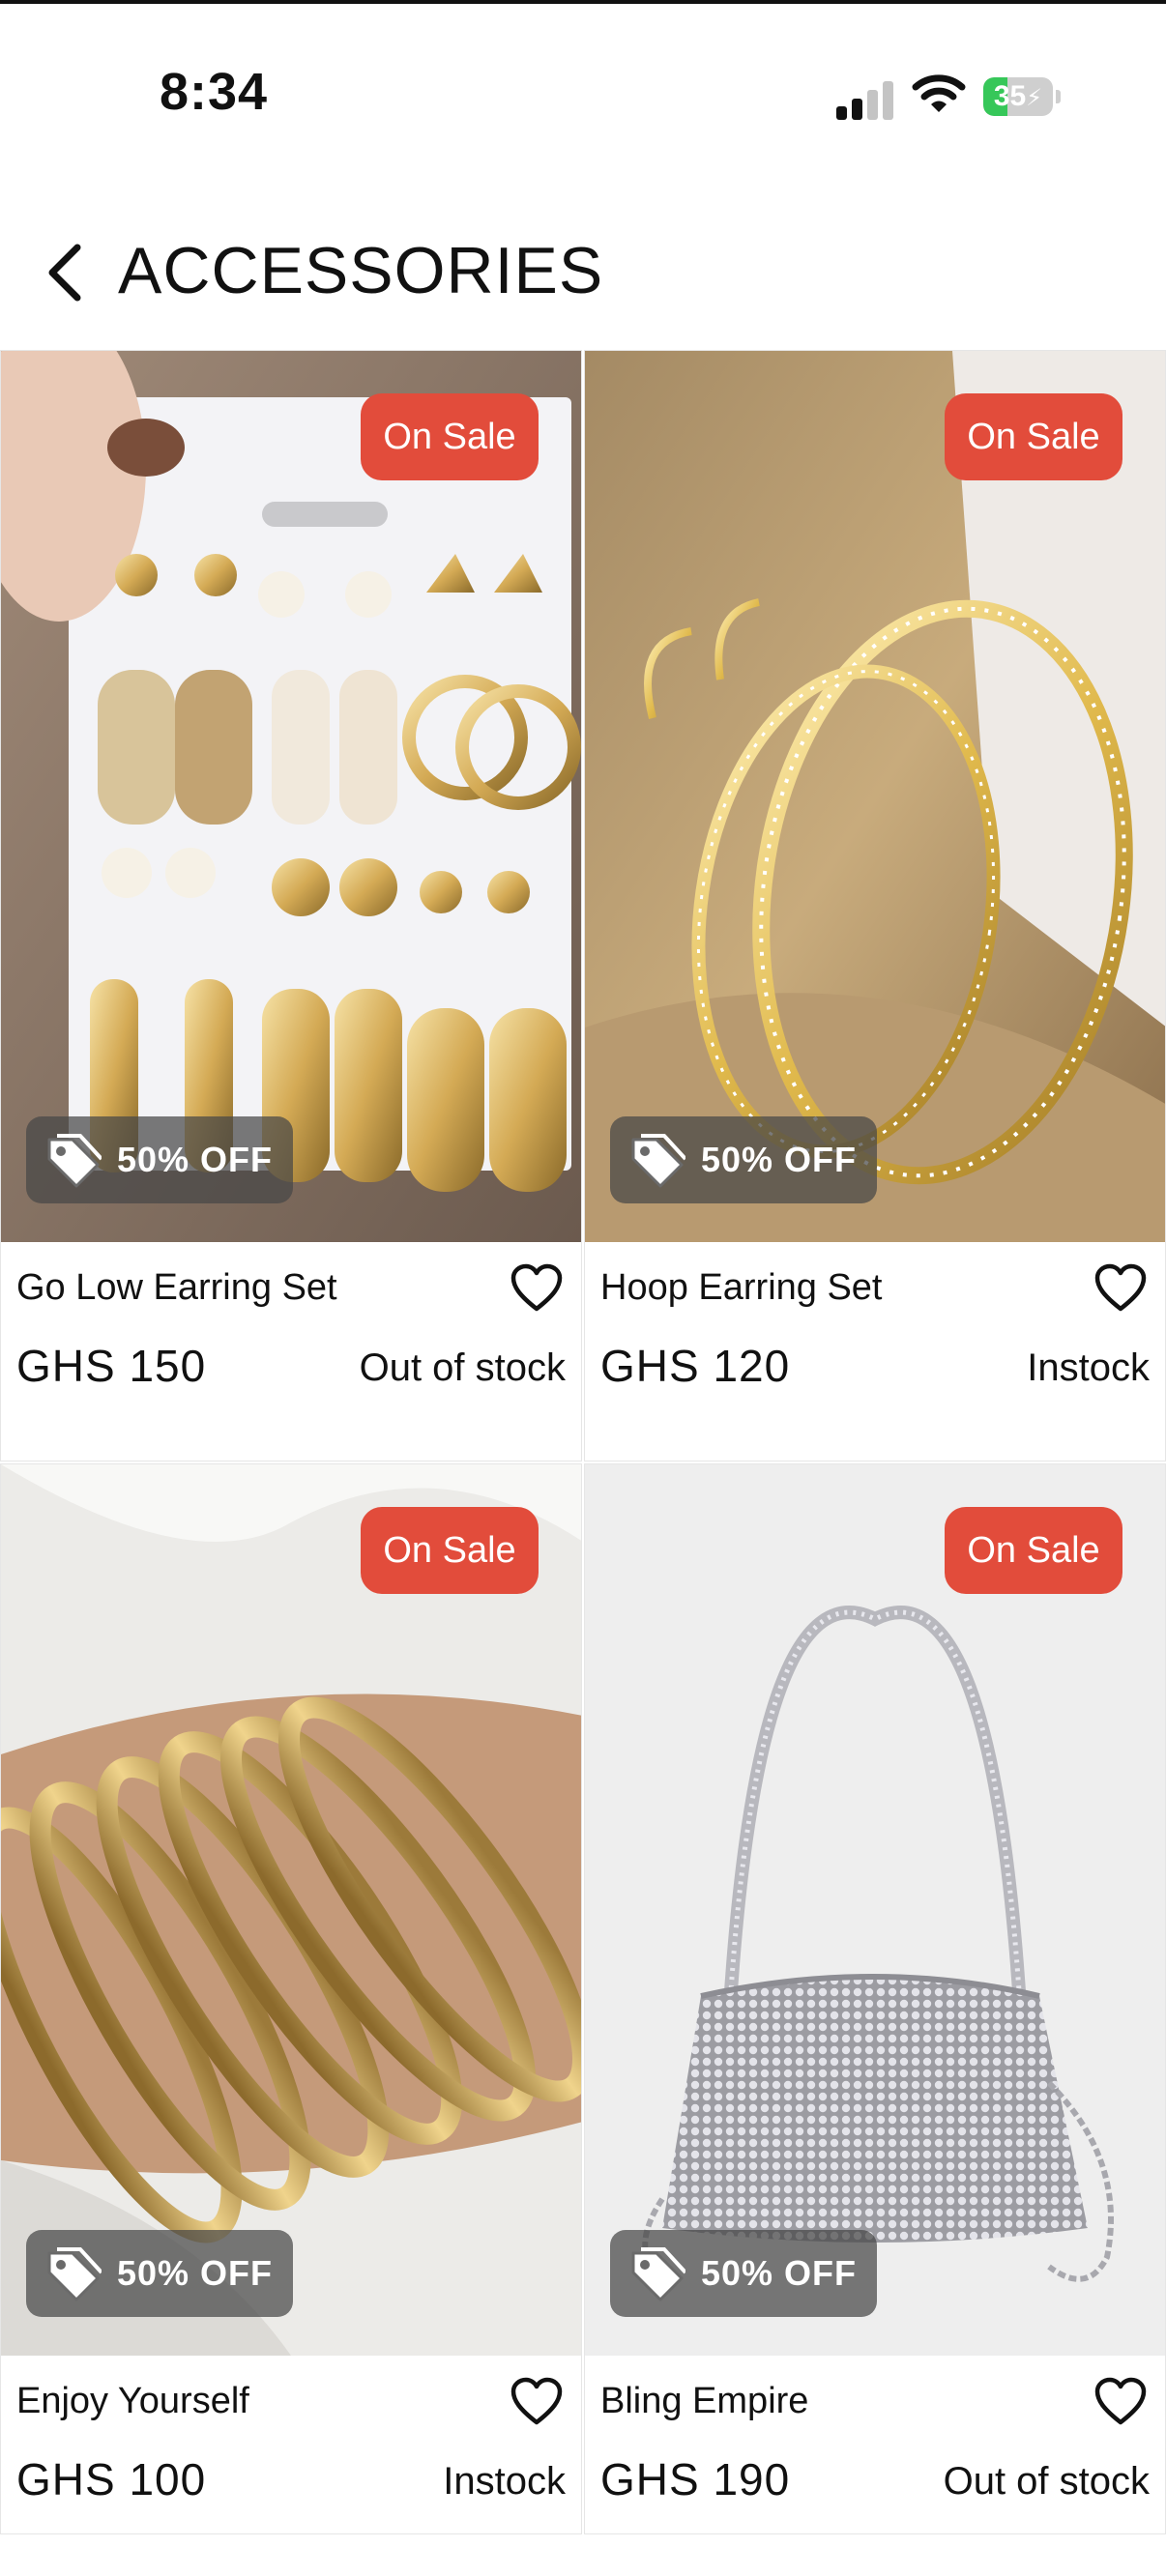  What do you see at coordinates (64, 273) in the screenshot?
I see `chevron-left-icon` at bounding box center [64, 273].